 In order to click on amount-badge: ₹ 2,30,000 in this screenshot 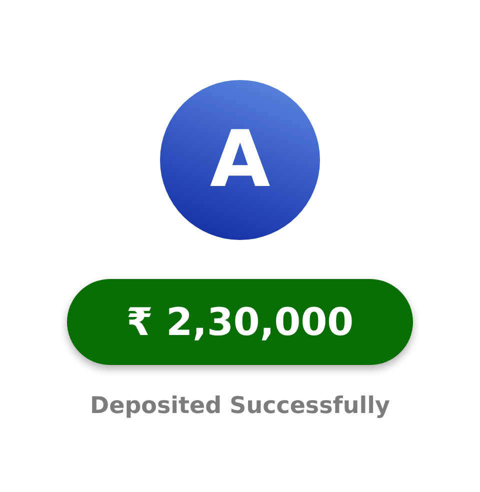, I will do `click(240, 322)`.